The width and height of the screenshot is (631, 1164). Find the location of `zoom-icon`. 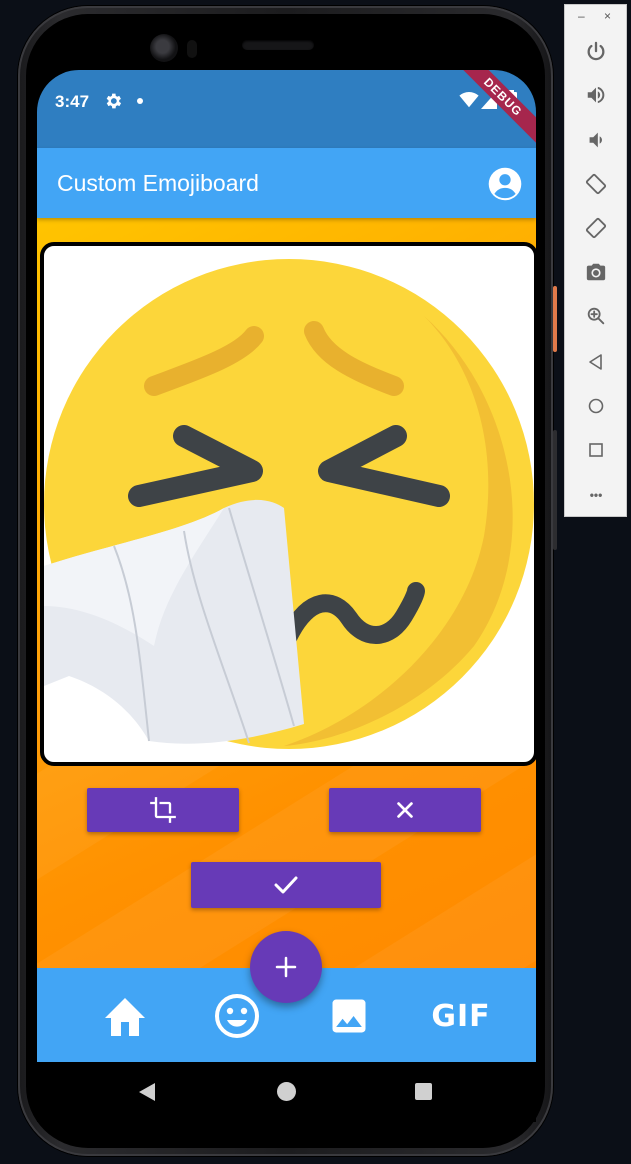

zoom-icon is located at coordinates (596, 316).